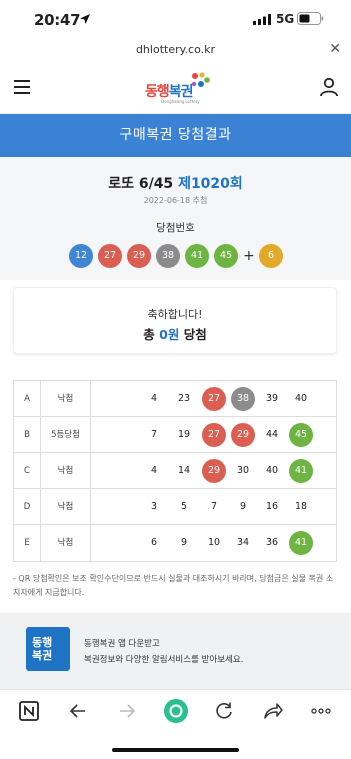 The height and width of the screenshot is (759, 351). I want to click on winning-numbers-label: 당첨번호, so click(175, 228).